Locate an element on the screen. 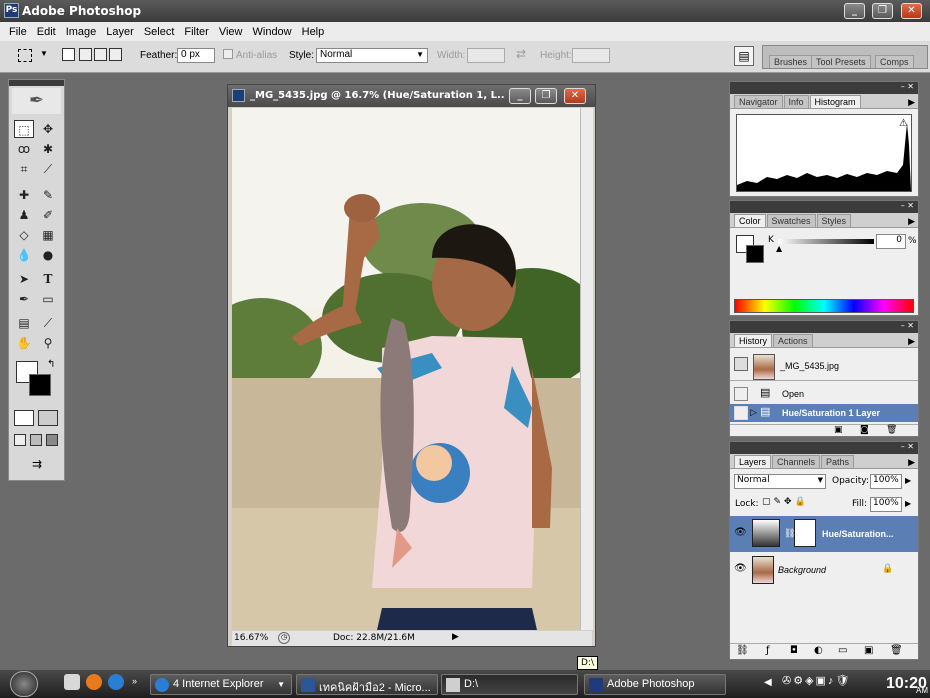 Image resolution: width=930 pixels, height=698 pixels. tab-layers: Layers is located at coordinates (753, 461).